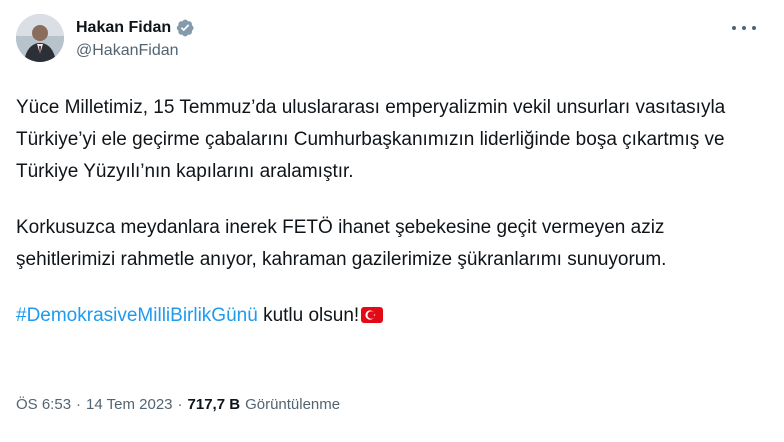 Image resolution: width=784 pixels, height=442 pixels. I want to click on turkey-flag-icon, so click(372, 319).